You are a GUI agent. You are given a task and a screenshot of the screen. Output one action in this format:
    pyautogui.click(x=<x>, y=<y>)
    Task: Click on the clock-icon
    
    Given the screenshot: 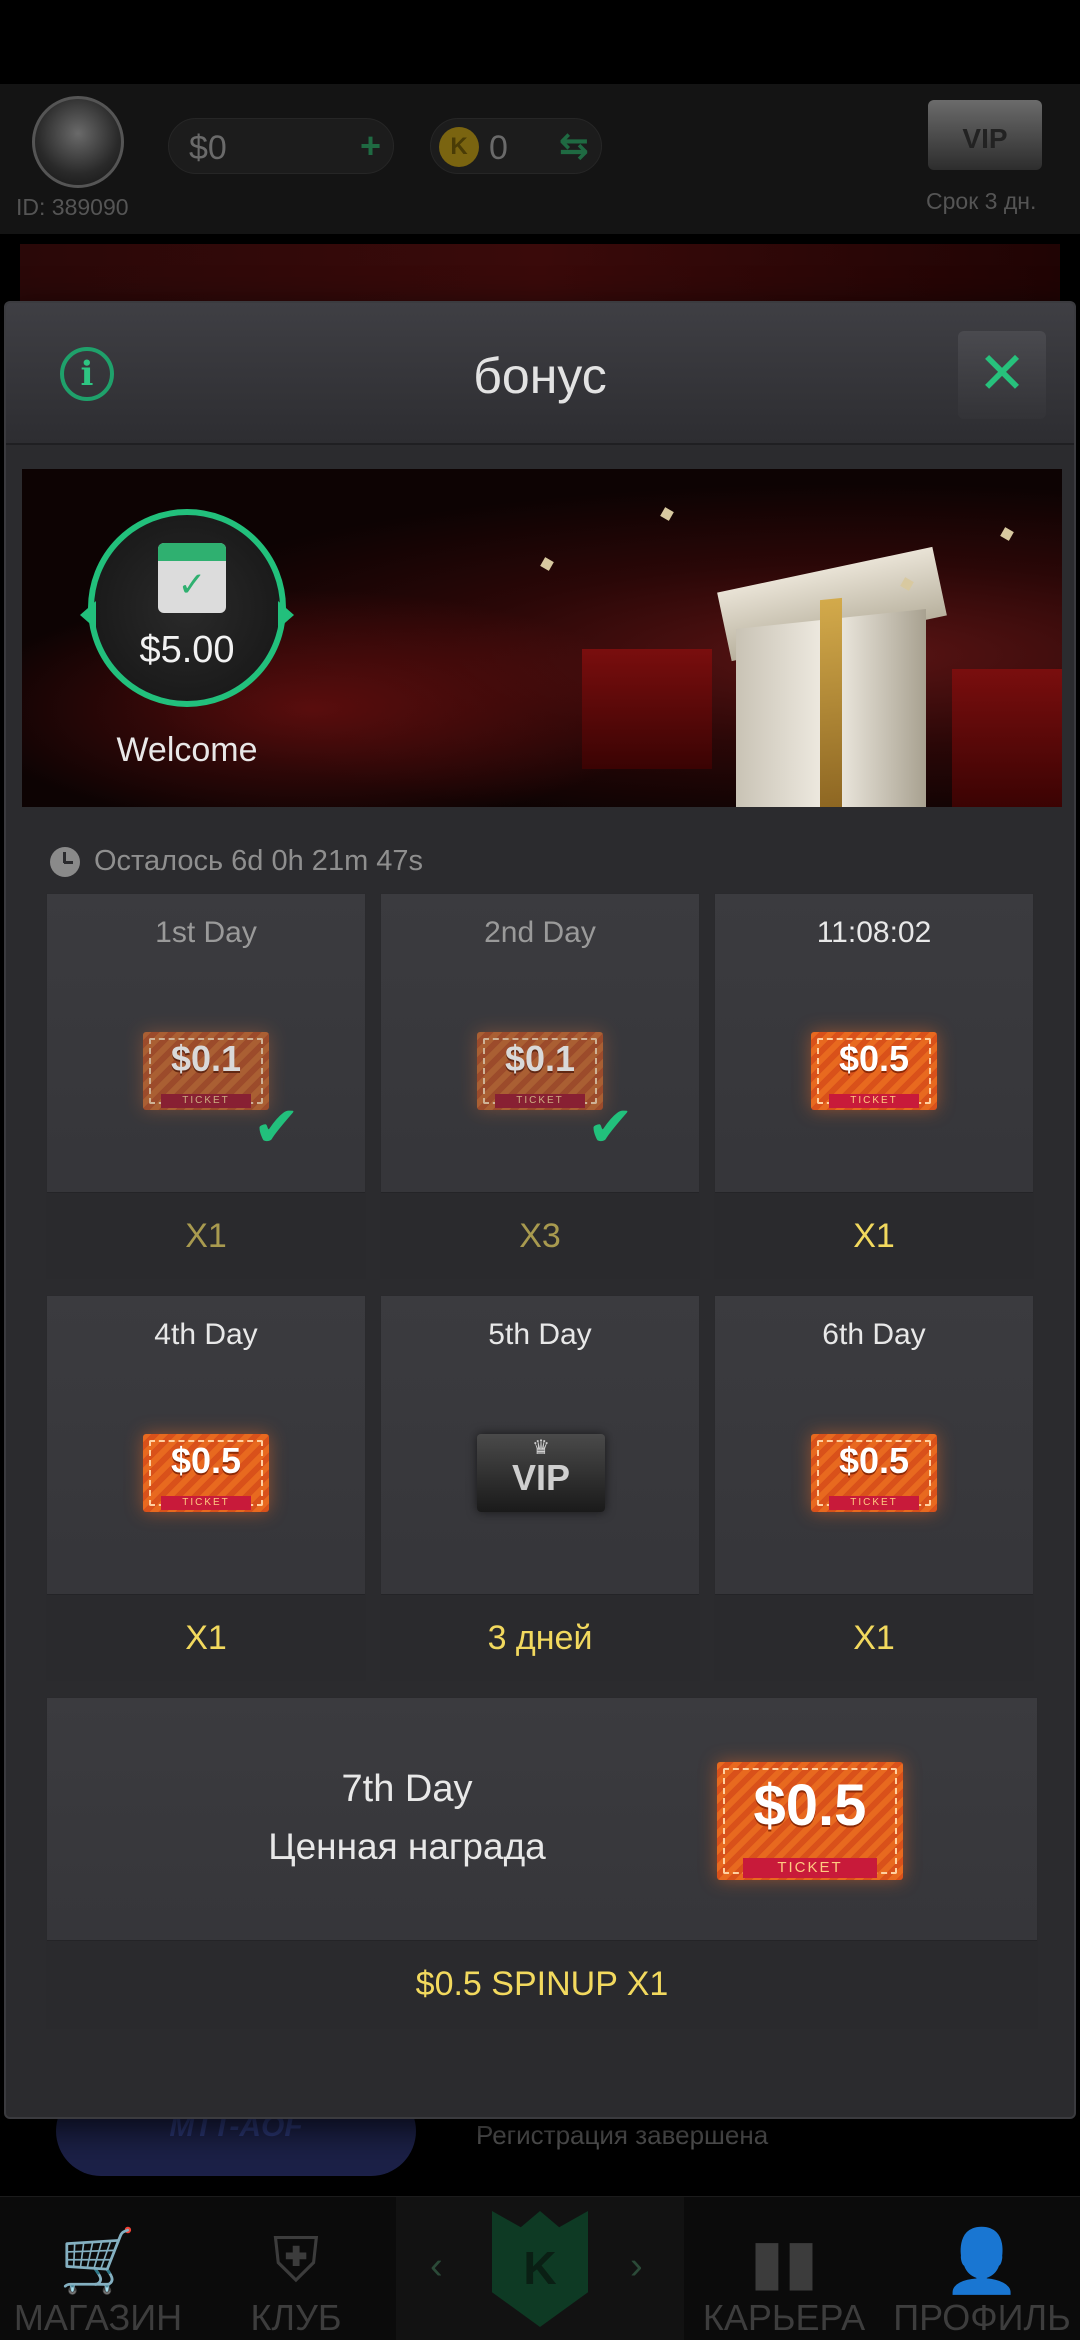 What is the action you would take?
    pyautogui.click(x=65, y=862)
    